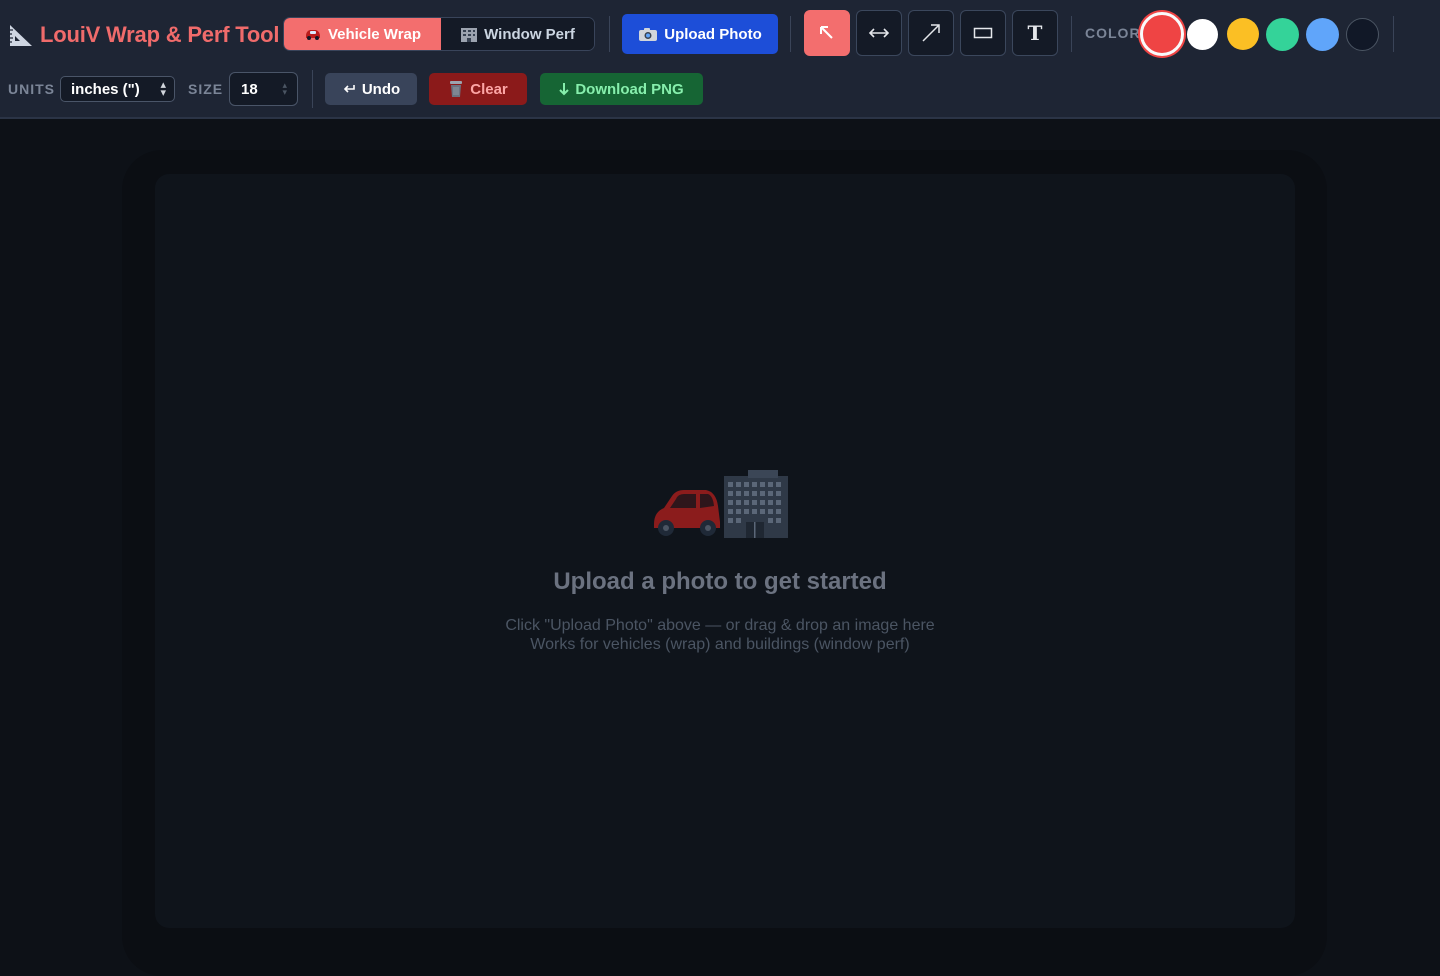 Image resolution: width=1440 pixels, height=976 pixels. What do you see at coordinates (105, 89) in the screenshot?
I see `units-value: inches (")` at bounding box center [105, 89].